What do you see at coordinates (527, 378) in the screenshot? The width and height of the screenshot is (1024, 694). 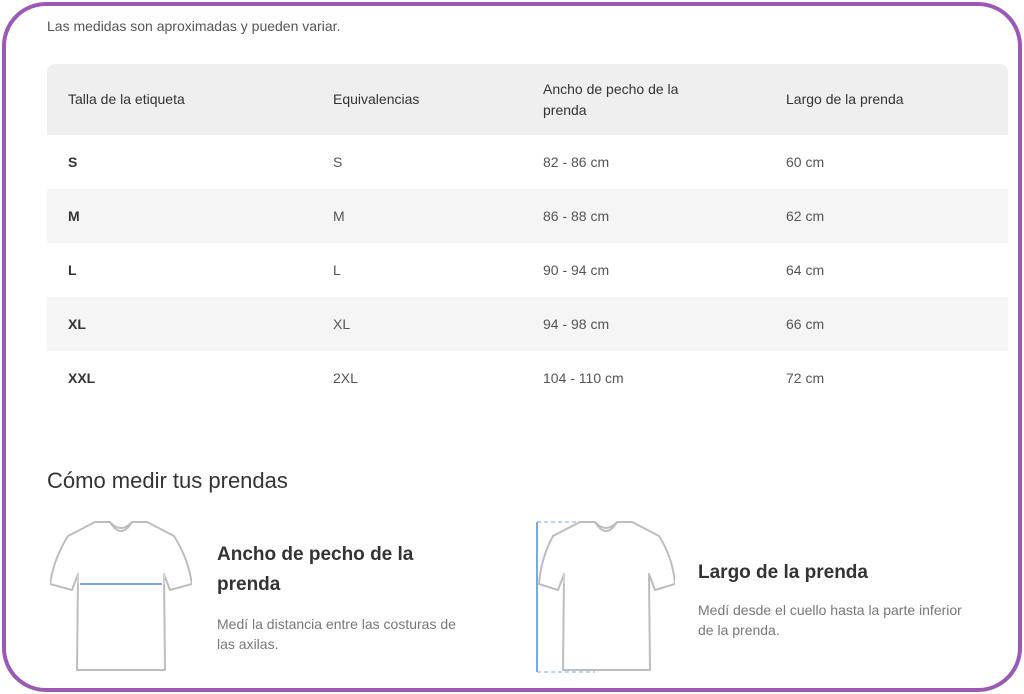 I see `table-row: XXL 2XL 104 - 110 cm 72 cm` at bounding box center [527, 378].